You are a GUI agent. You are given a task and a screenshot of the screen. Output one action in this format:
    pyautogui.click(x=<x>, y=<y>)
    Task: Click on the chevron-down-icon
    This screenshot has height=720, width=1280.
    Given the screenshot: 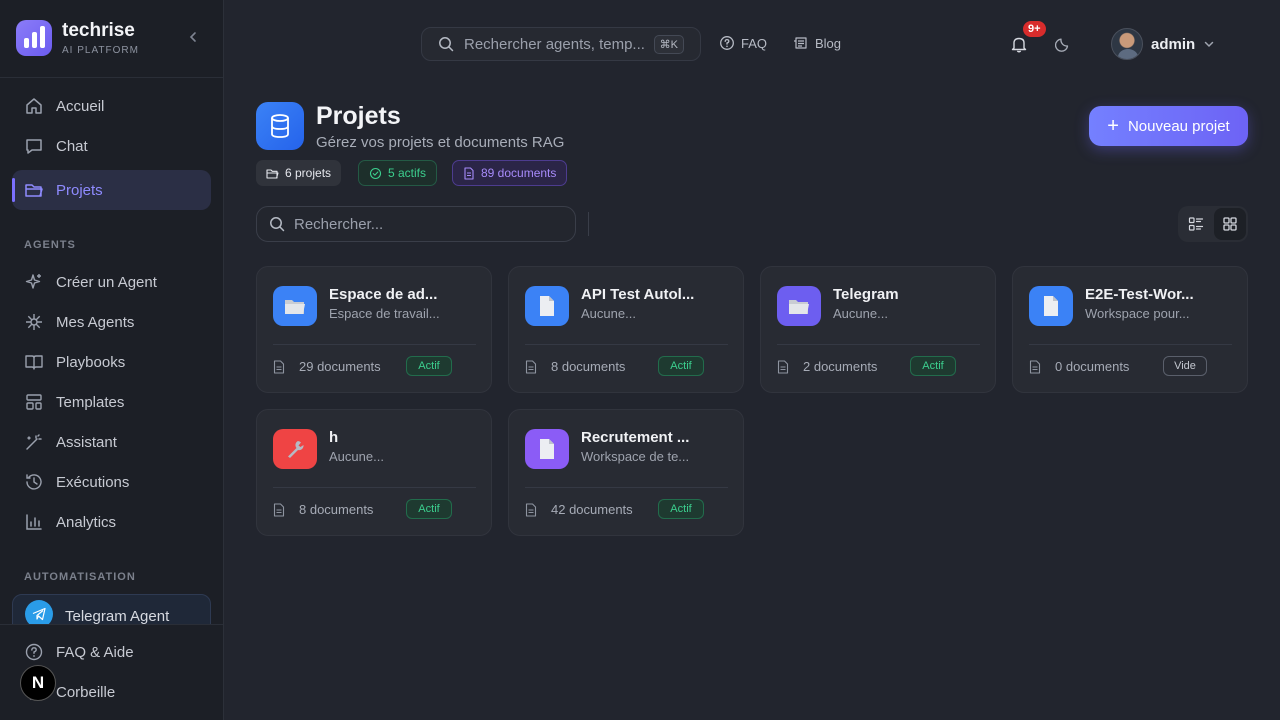 What is the action you would take?
    pyautogui.click(x=1209, y=44)
    